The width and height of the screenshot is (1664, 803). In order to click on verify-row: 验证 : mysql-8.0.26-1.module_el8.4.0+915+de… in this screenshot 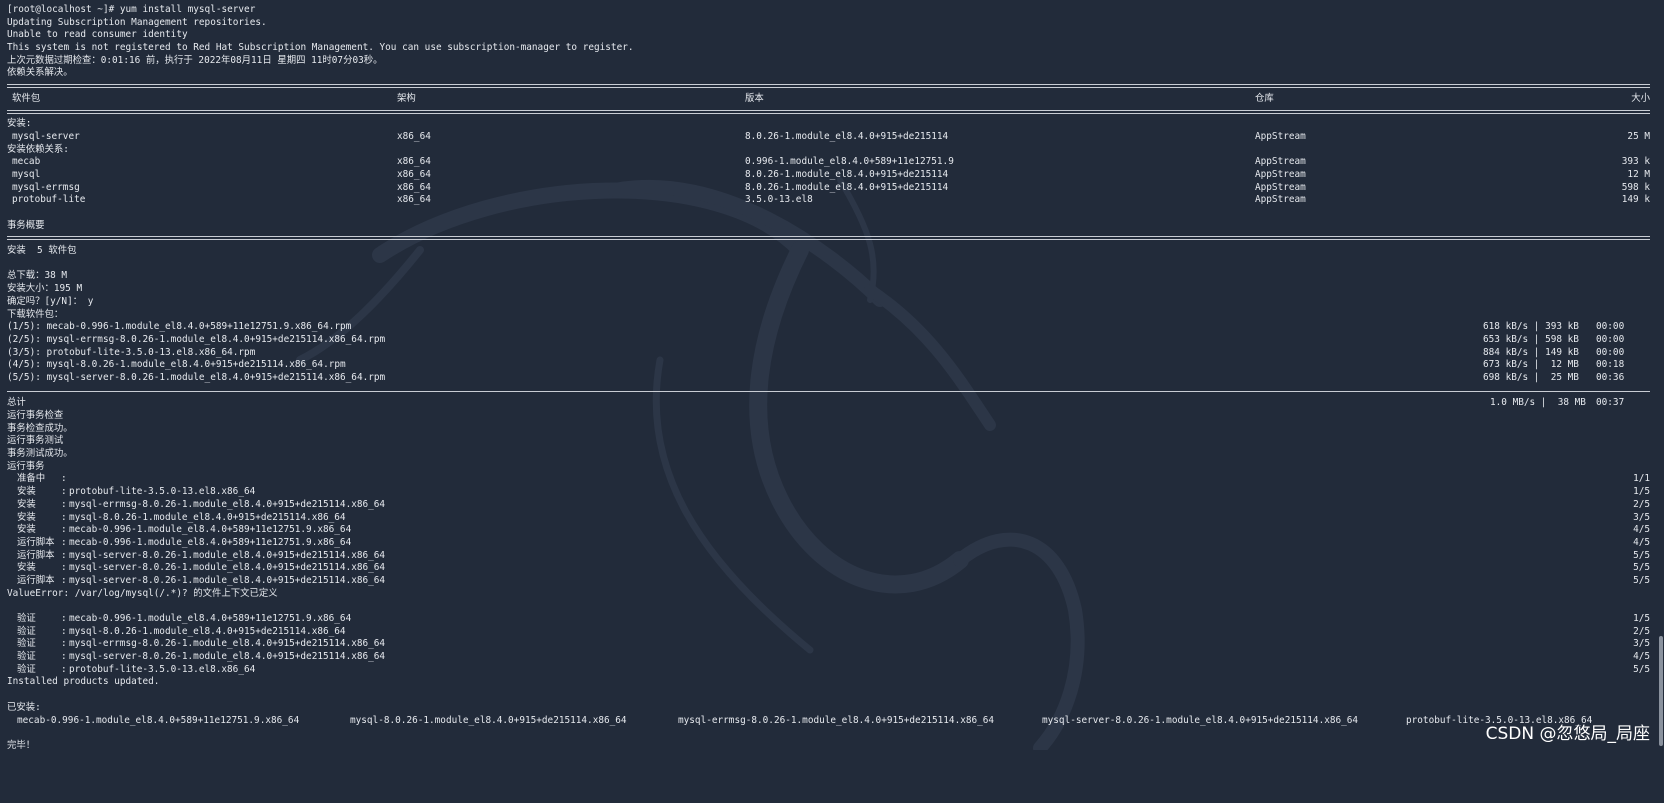, I will do `click(832, 632)`.